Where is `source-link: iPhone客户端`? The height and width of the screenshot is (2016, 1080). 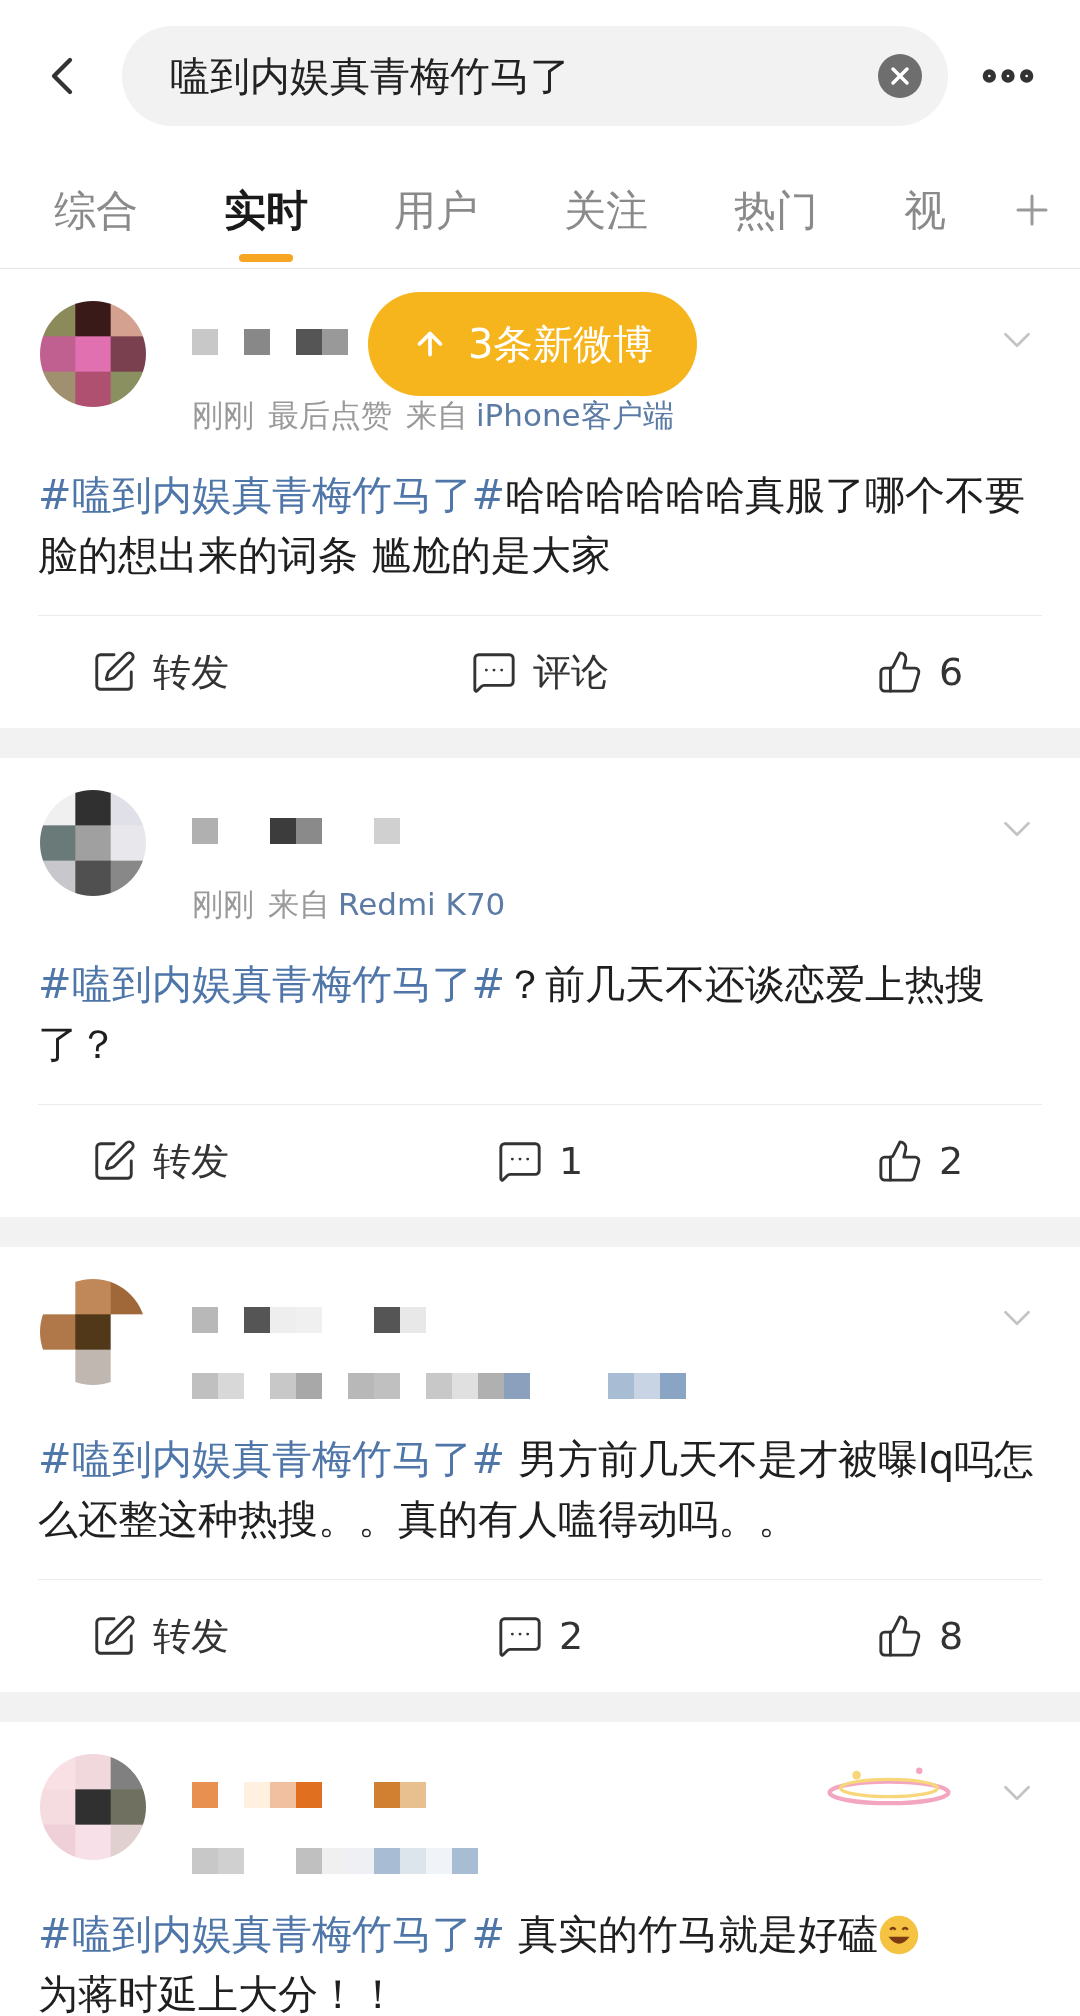 source-link: iPhone客户端 is located at coordinates (575, 415).